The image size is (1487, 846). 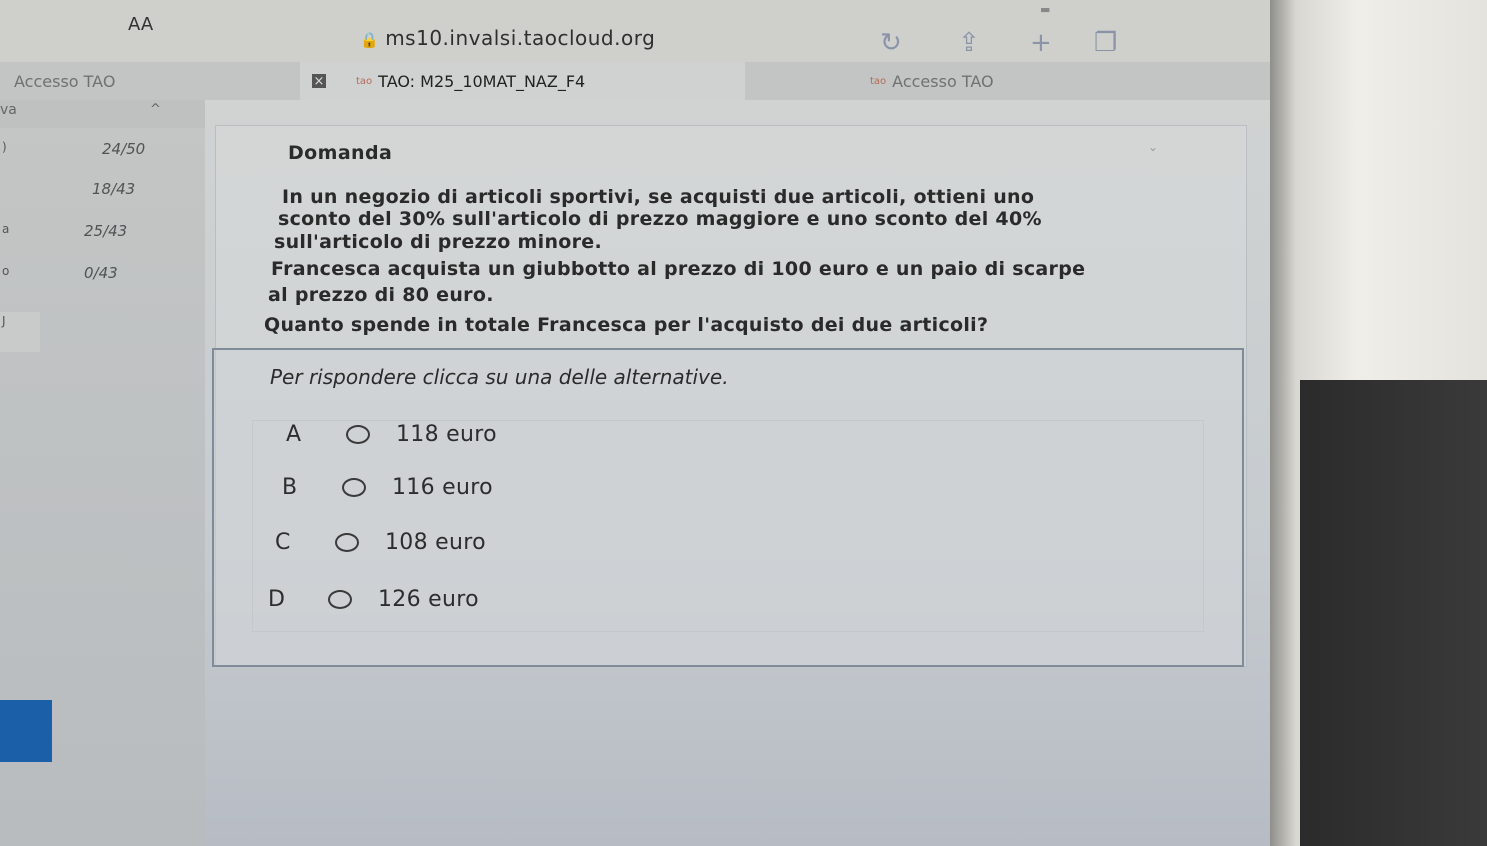 What do you see at coordinates (20, 332) in the screenshot?
I see `sidebar-item: J` at bounding box center [20, 332].